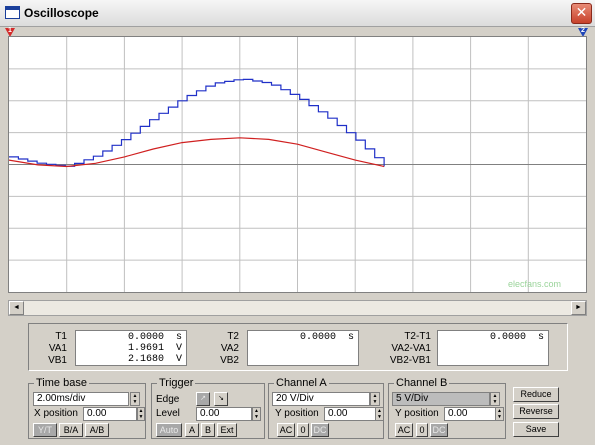  Describe the element at coordinates (227, 430) in the screenshot. I see `ext-button: Ext` at that location.